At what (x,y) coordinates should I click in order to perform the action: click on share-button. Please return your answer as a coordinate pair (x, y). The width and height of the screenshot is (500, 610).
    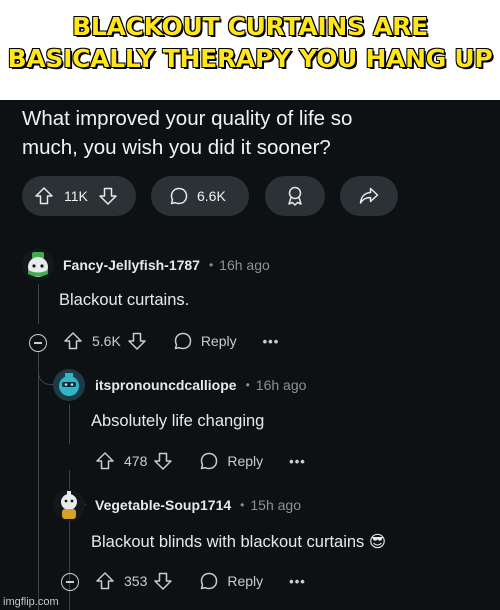
    Looking at the image, I should click on (369, 196).